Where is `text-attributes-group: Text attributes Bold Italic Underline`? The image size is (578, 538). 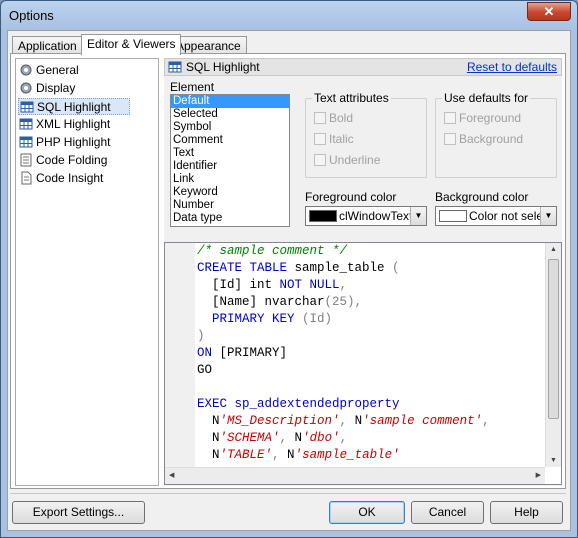 text-attributes-group: Text attributes Bold Italic Underline is located at coordinates (366, 134).